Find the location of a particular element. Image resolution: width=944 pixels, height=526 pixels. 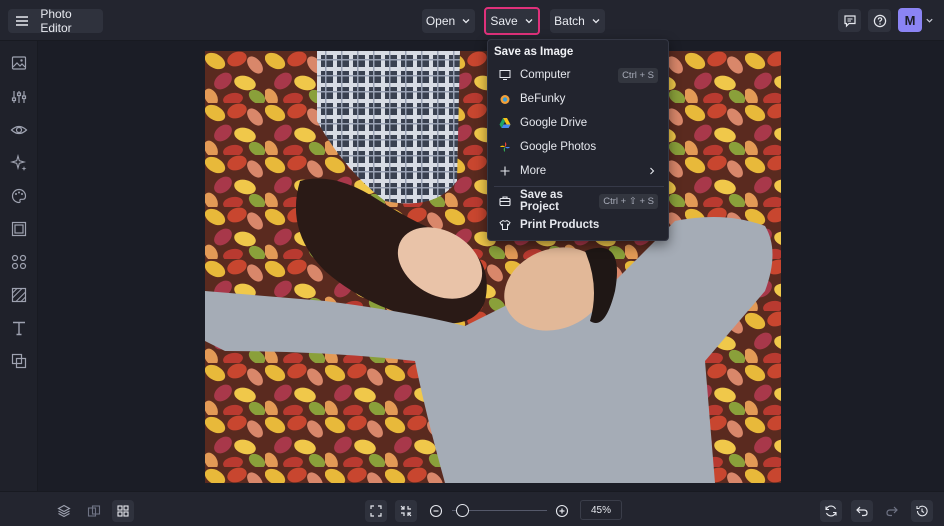

grid-icon is located at coordinates (123, 511).